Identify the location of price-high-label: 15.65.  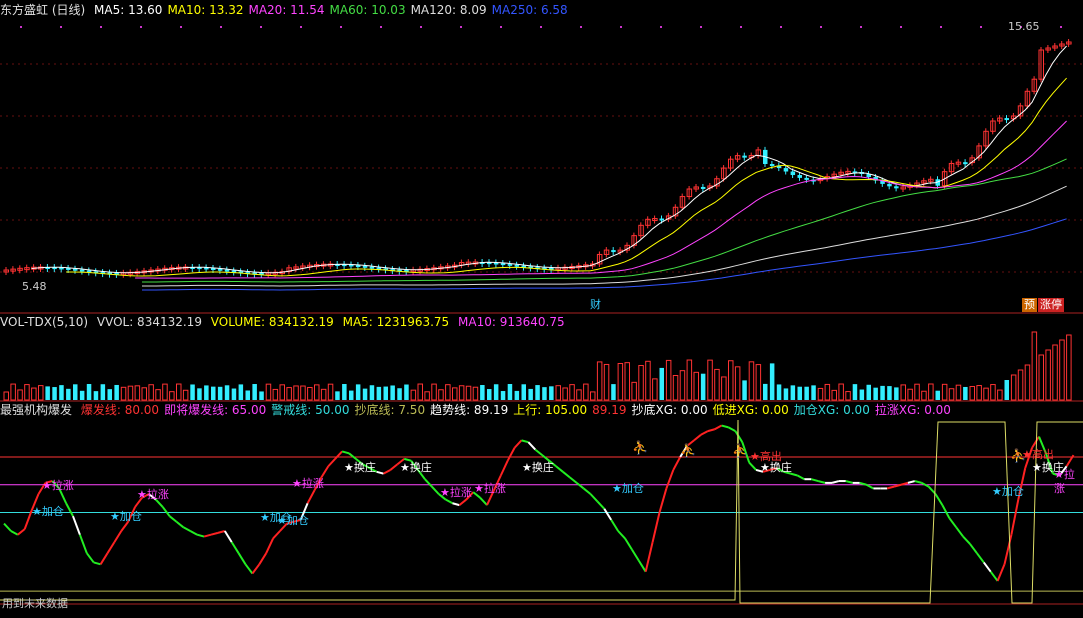
(1024, 26).